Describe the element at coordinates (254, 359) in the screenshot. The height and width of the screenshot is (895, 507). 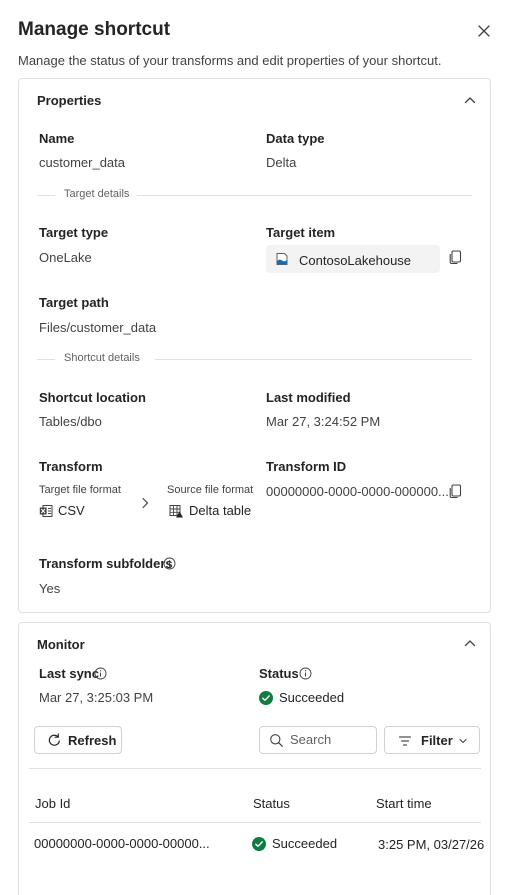
I see `shortcut-details-divider: Shortcut details` at that location.